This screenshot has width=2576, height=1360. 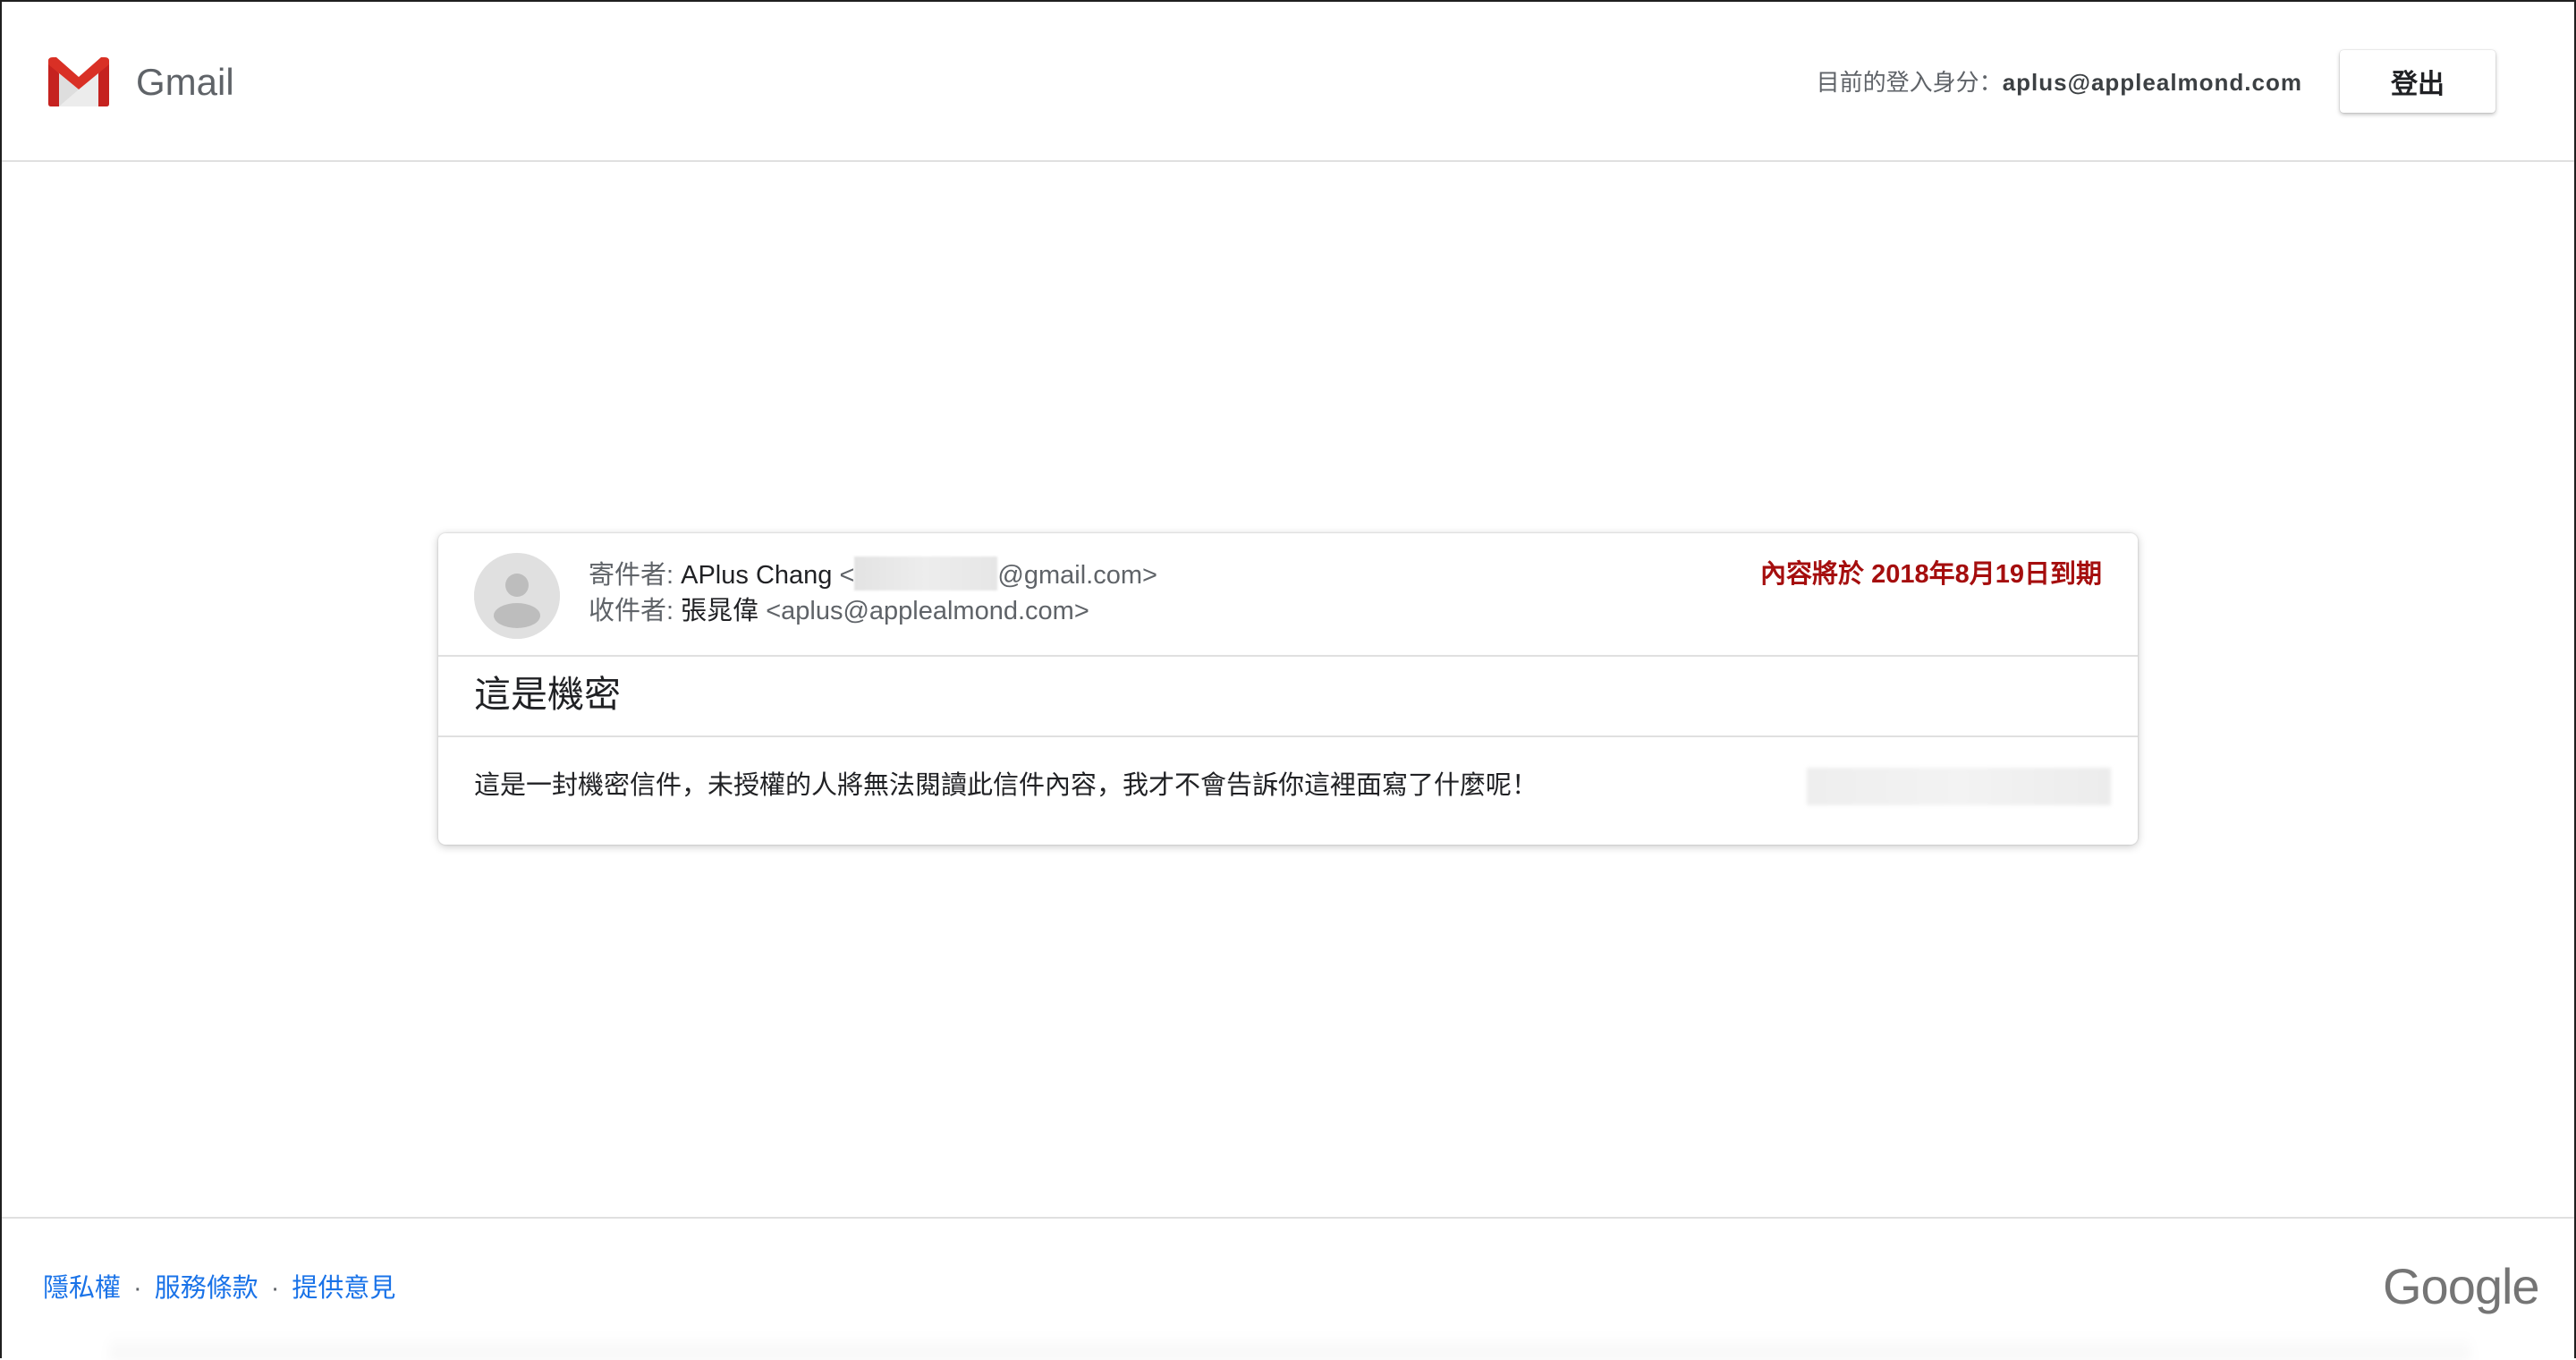 I want to click on brand-name: Gmail, so click(x=185, y=82).